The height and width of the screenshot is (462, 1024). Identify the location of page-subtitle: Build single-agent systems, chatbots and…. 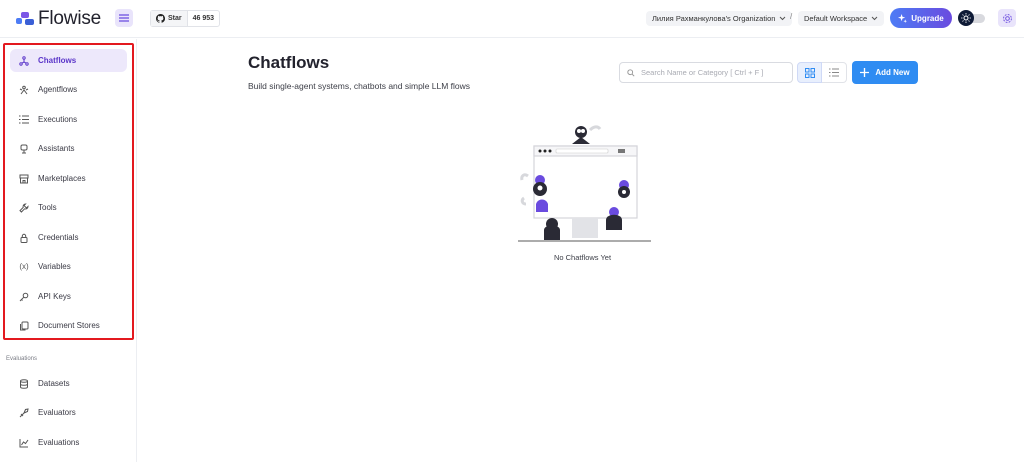
(359, 86).